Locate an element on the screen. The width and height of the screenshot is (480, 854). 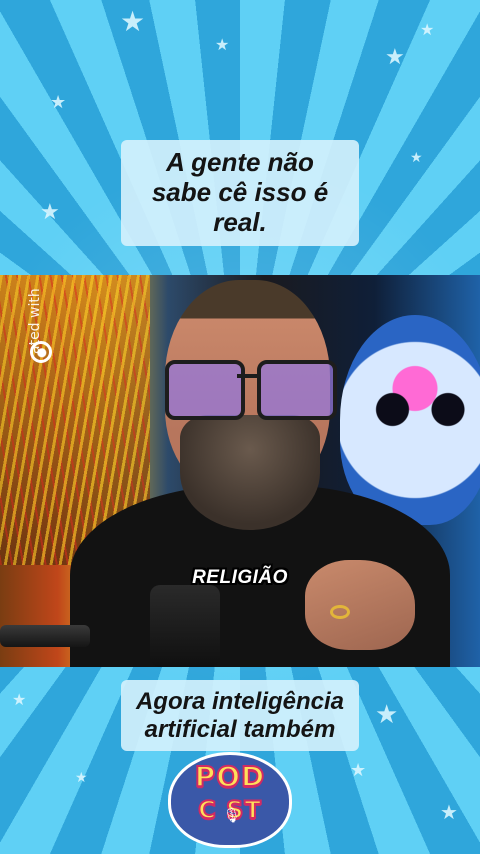
microphone-stand is located at coordinates (45, 636).